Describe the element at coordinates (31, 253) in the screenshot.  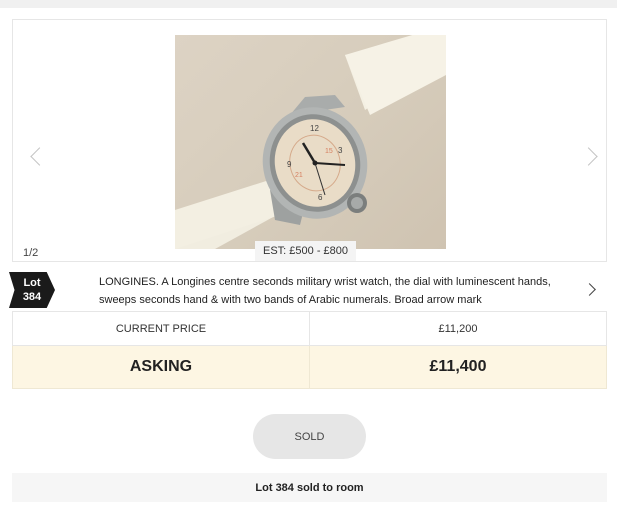
I see `image-counter: 1/2` at that location.